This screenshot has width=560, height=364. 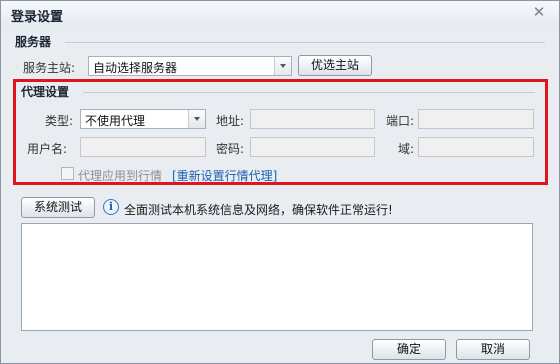 What do you see at coordinates (539, 12) in the screenshot?
I see `close-icon: ✕` at bounding box center [539, 12].